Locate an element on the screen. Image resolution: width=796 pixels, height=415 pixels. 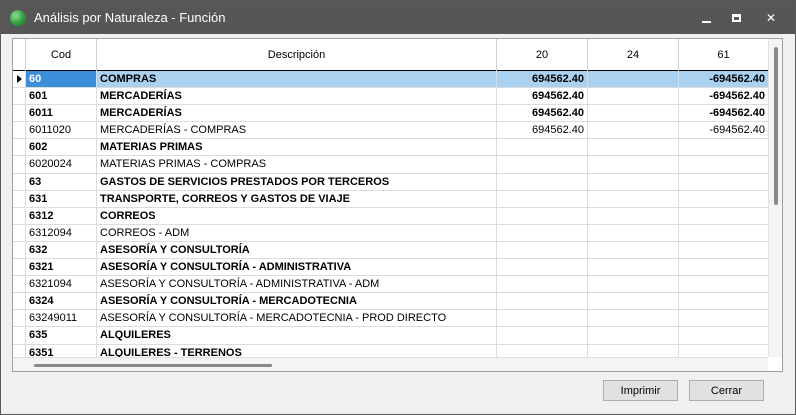
table-row: 6312 CORREOS is located at coordinates (390, 216).